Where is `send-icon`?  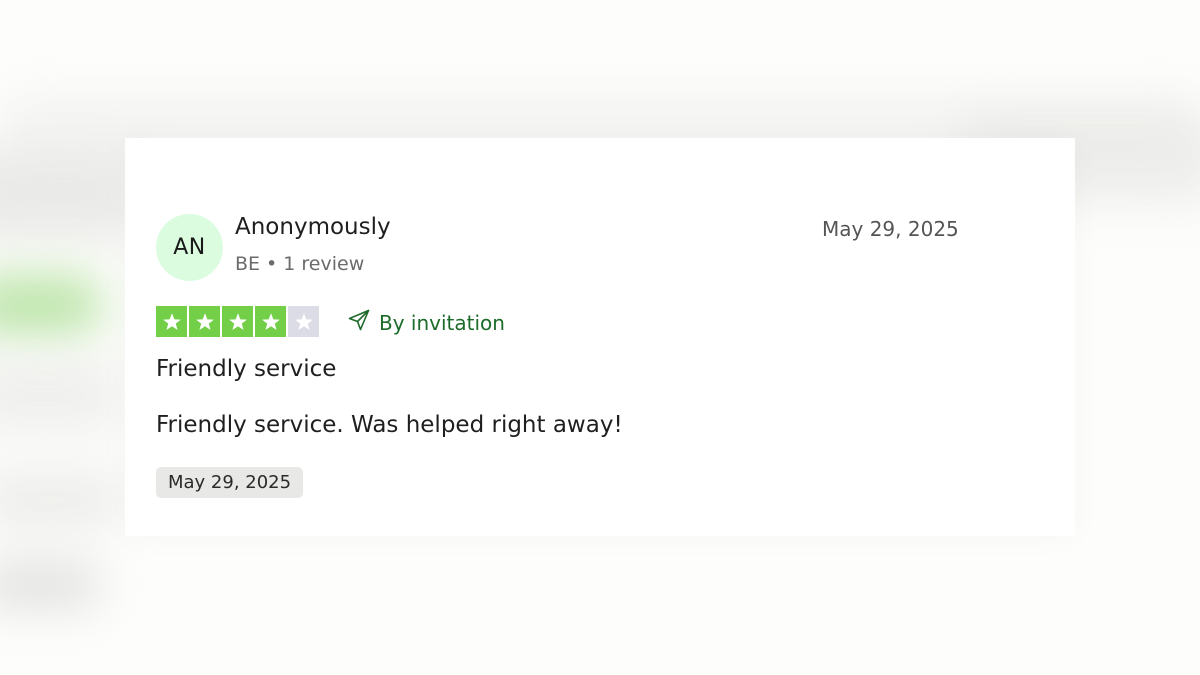 send-icon is located at coordinates (359, 322).